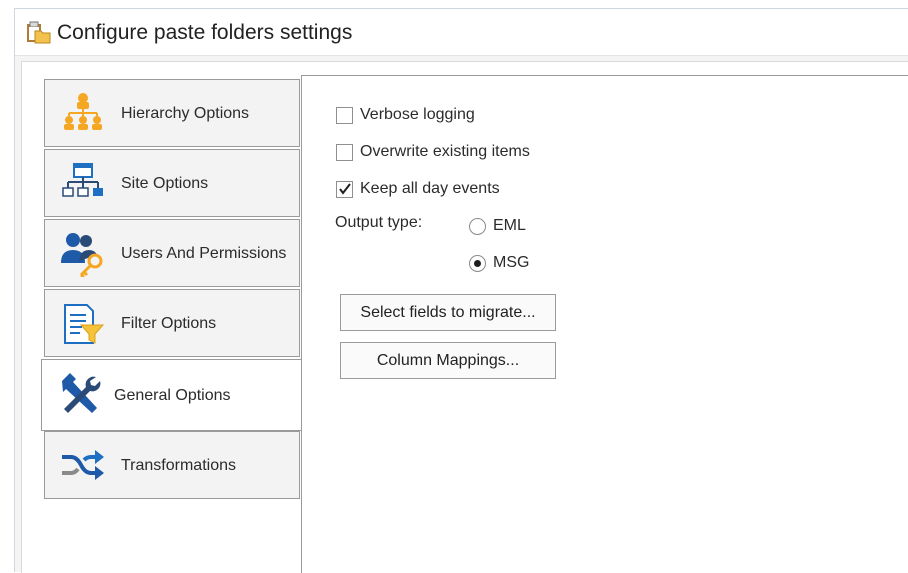 The height and width of the screenshot is (573, 908). Describe the element at coordinates (445, 151) in the screenshot. I see `overwrite-items-label: Overwrite existing items` at that location.